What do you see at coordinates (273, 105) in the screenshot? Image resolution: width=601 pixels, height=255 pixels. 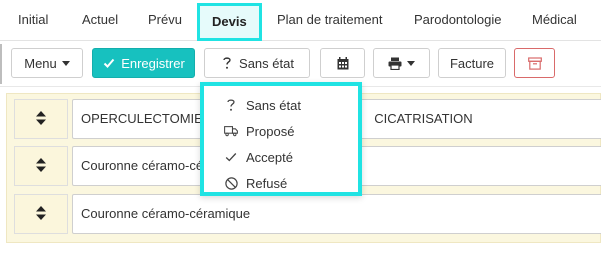 I see `status-option-label: Sans état` at bounding box center [273, 105].